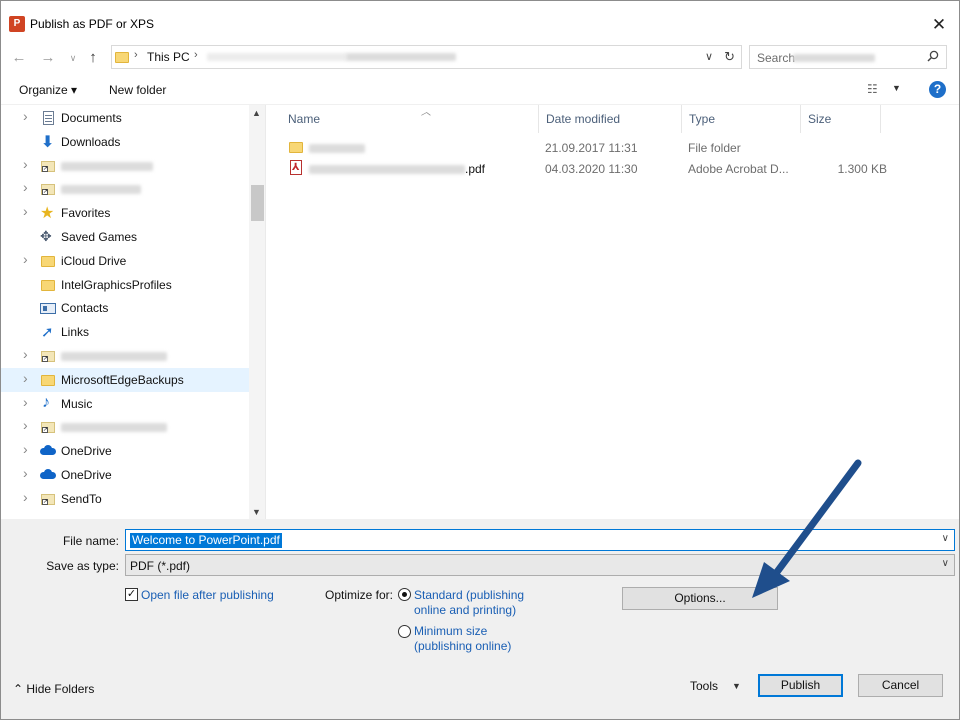 This screenshot has height=720, width=960. Describe the element at coordinates (47, 333) in the screenshot. I see `links-icon: ➚` at that location.